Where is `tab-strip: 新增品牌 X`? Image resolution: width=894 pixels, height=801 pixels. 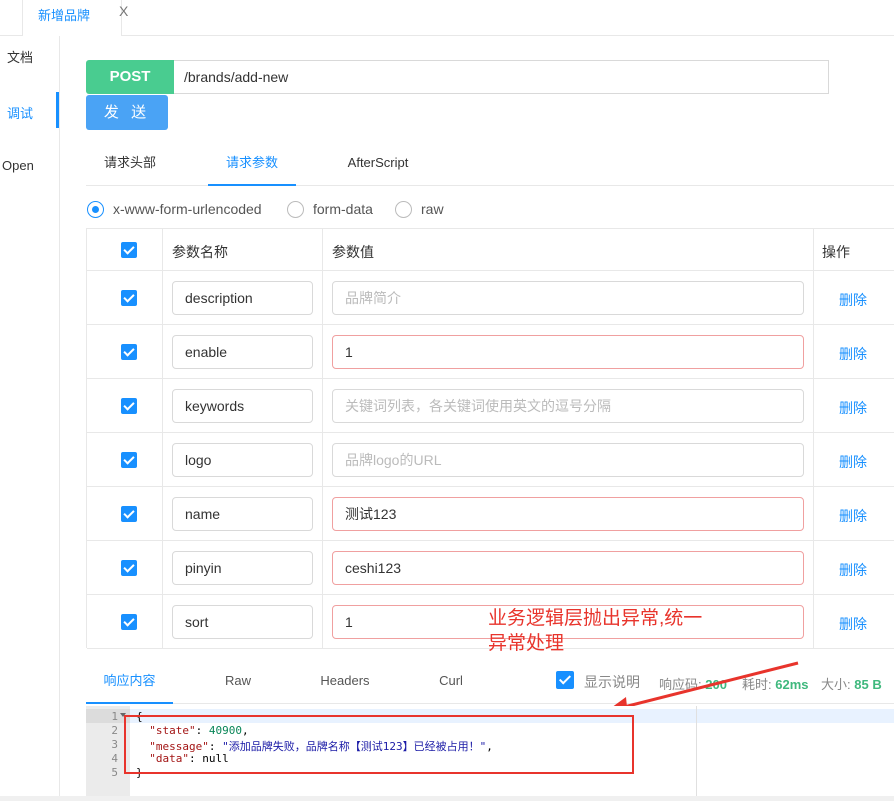
tab-strip: 新增品牌 X is located at coordinates (447, 18).